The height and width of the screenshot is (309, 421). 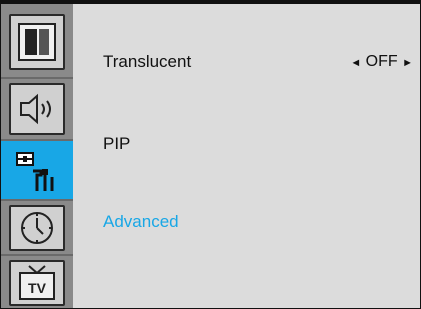 What do you see at coordinates (355, 63) in the screenshot?
I see `left-arrow-icon: ◄` at bounding box center [355, 63].